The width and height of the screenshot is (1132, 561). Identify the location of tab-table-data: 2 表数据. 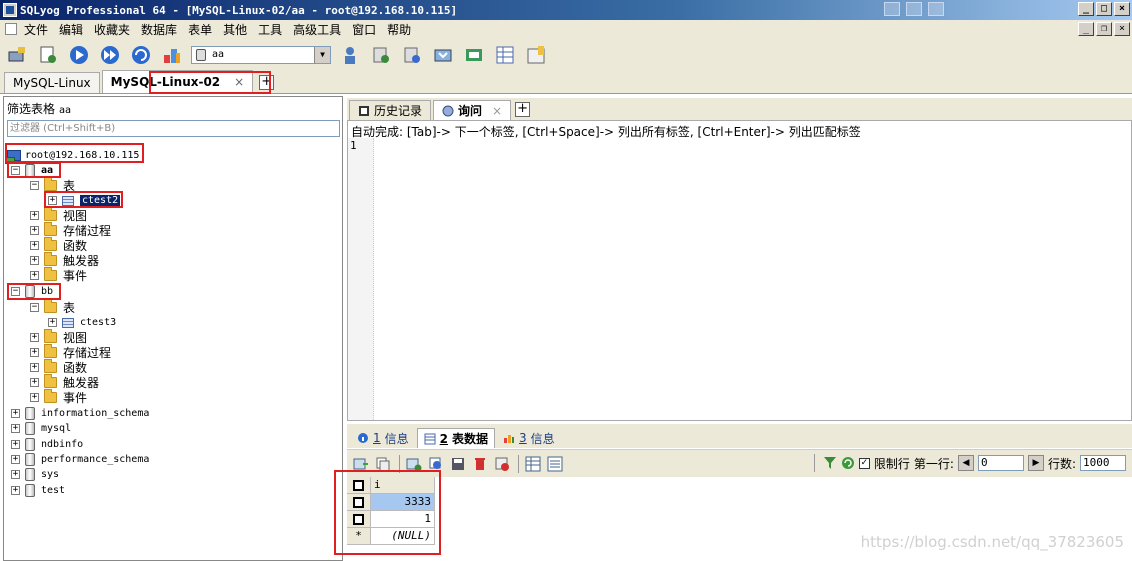
(456, 438).